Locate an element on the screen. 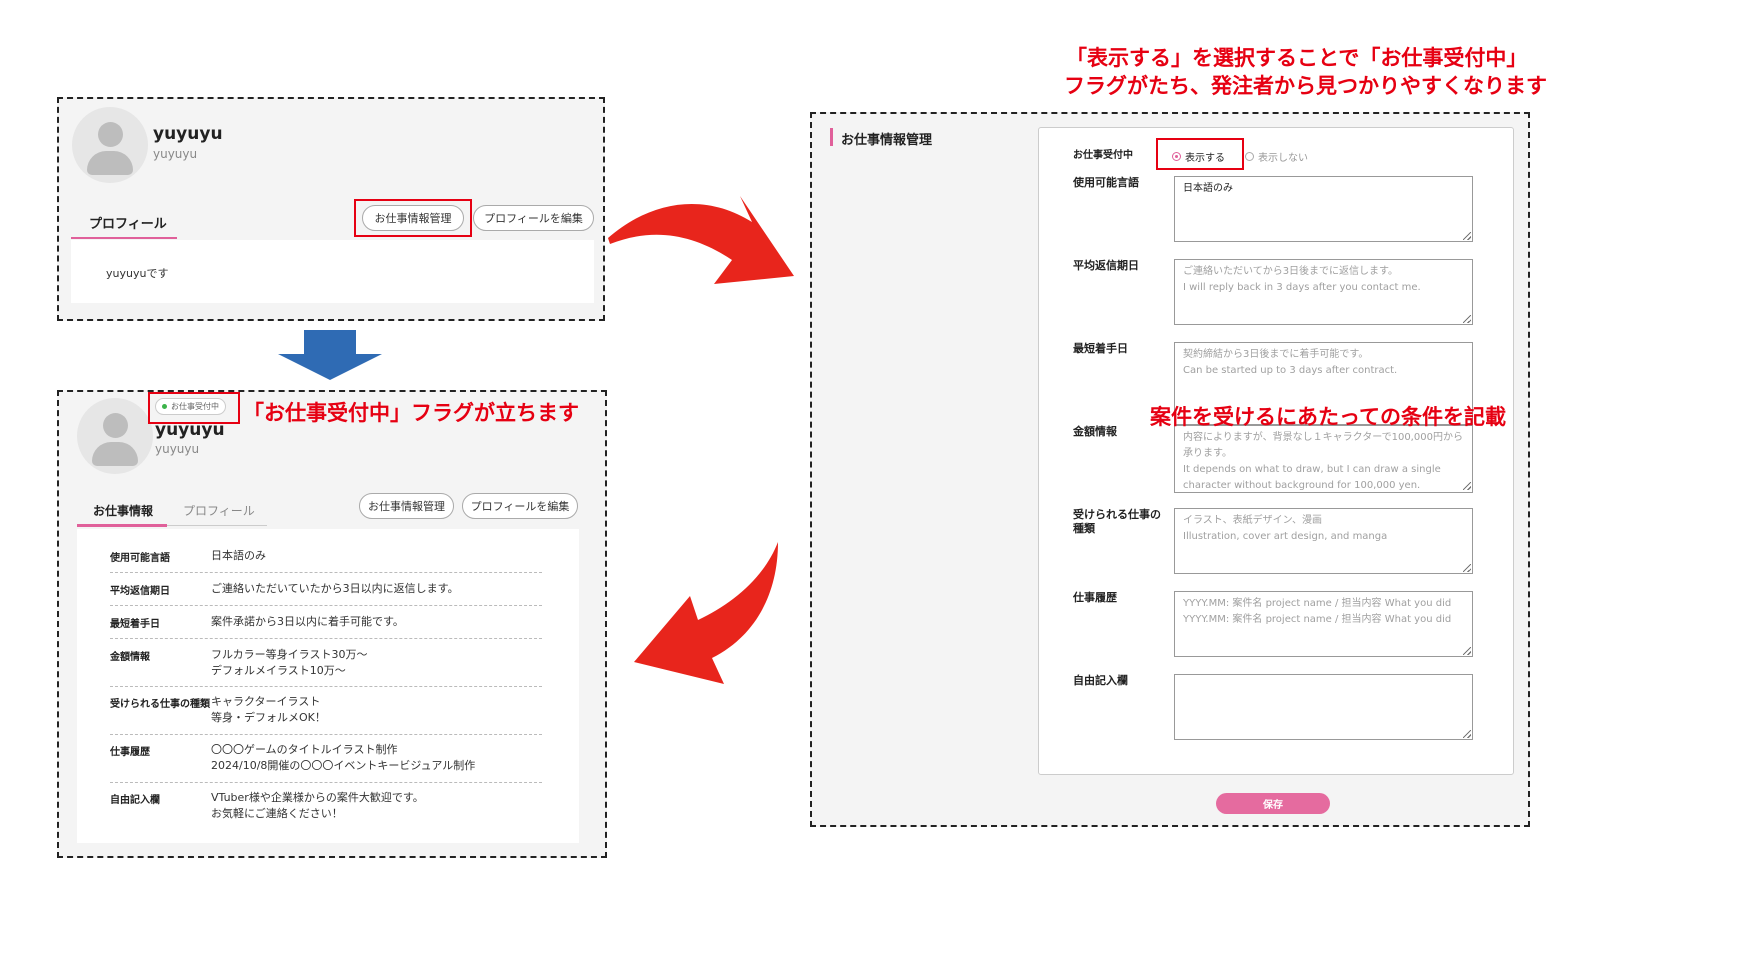 This screenshot has height=960, width=1746. annotation-conditions-note: 案件を受けるにあたっての条件を記載 is located at coordinates (1328, 417).